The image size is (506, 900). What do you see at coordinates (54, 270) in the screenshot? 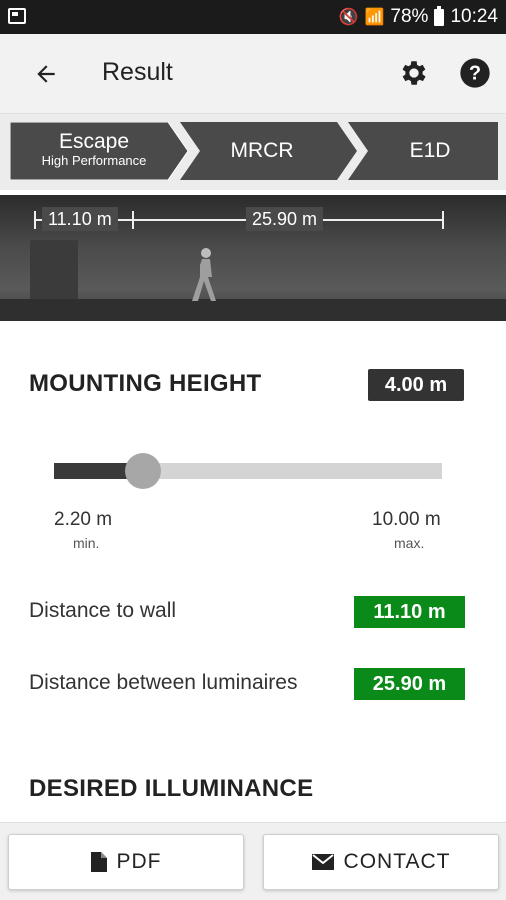
I see `wall-shape` at bounding box center [54, 270].